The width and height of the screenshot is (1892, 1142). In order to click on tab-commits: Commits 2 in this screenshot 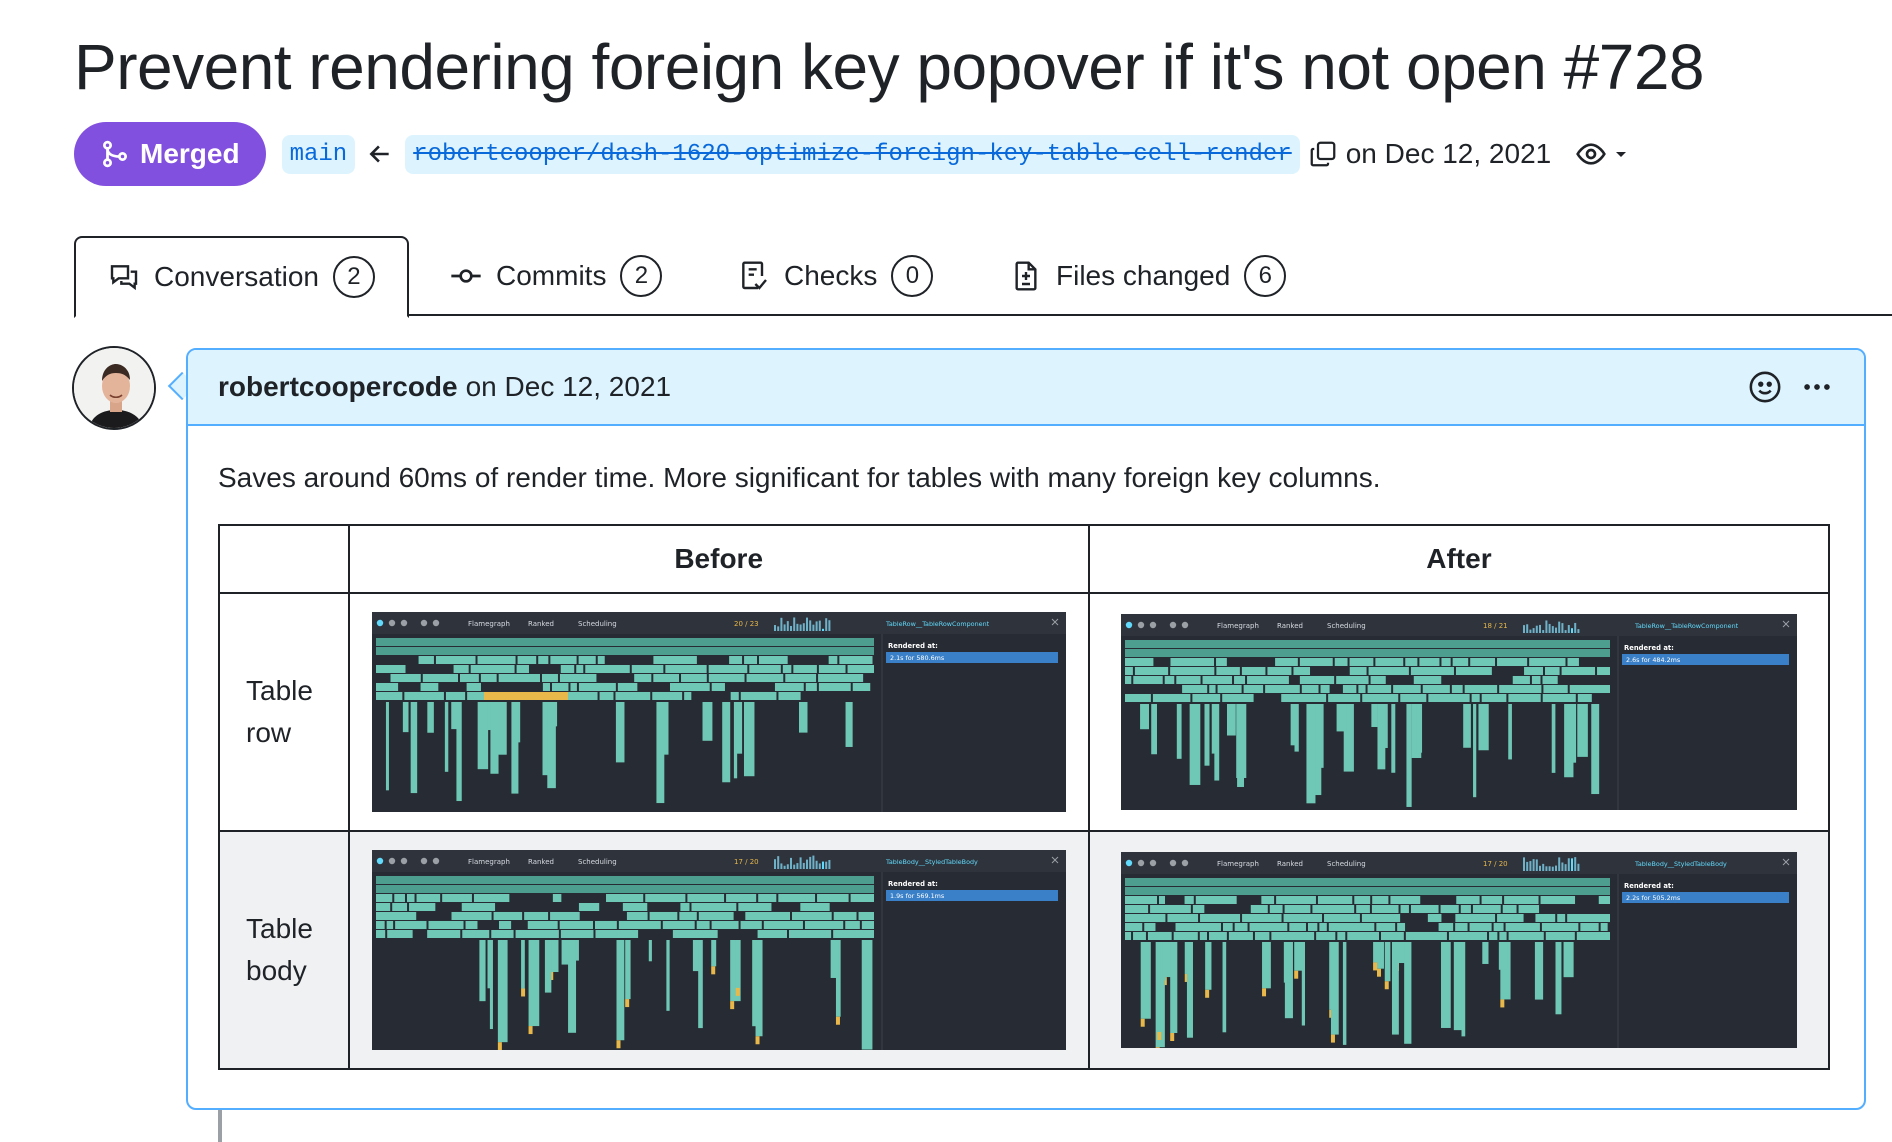, I will do `click(556, 276)`.